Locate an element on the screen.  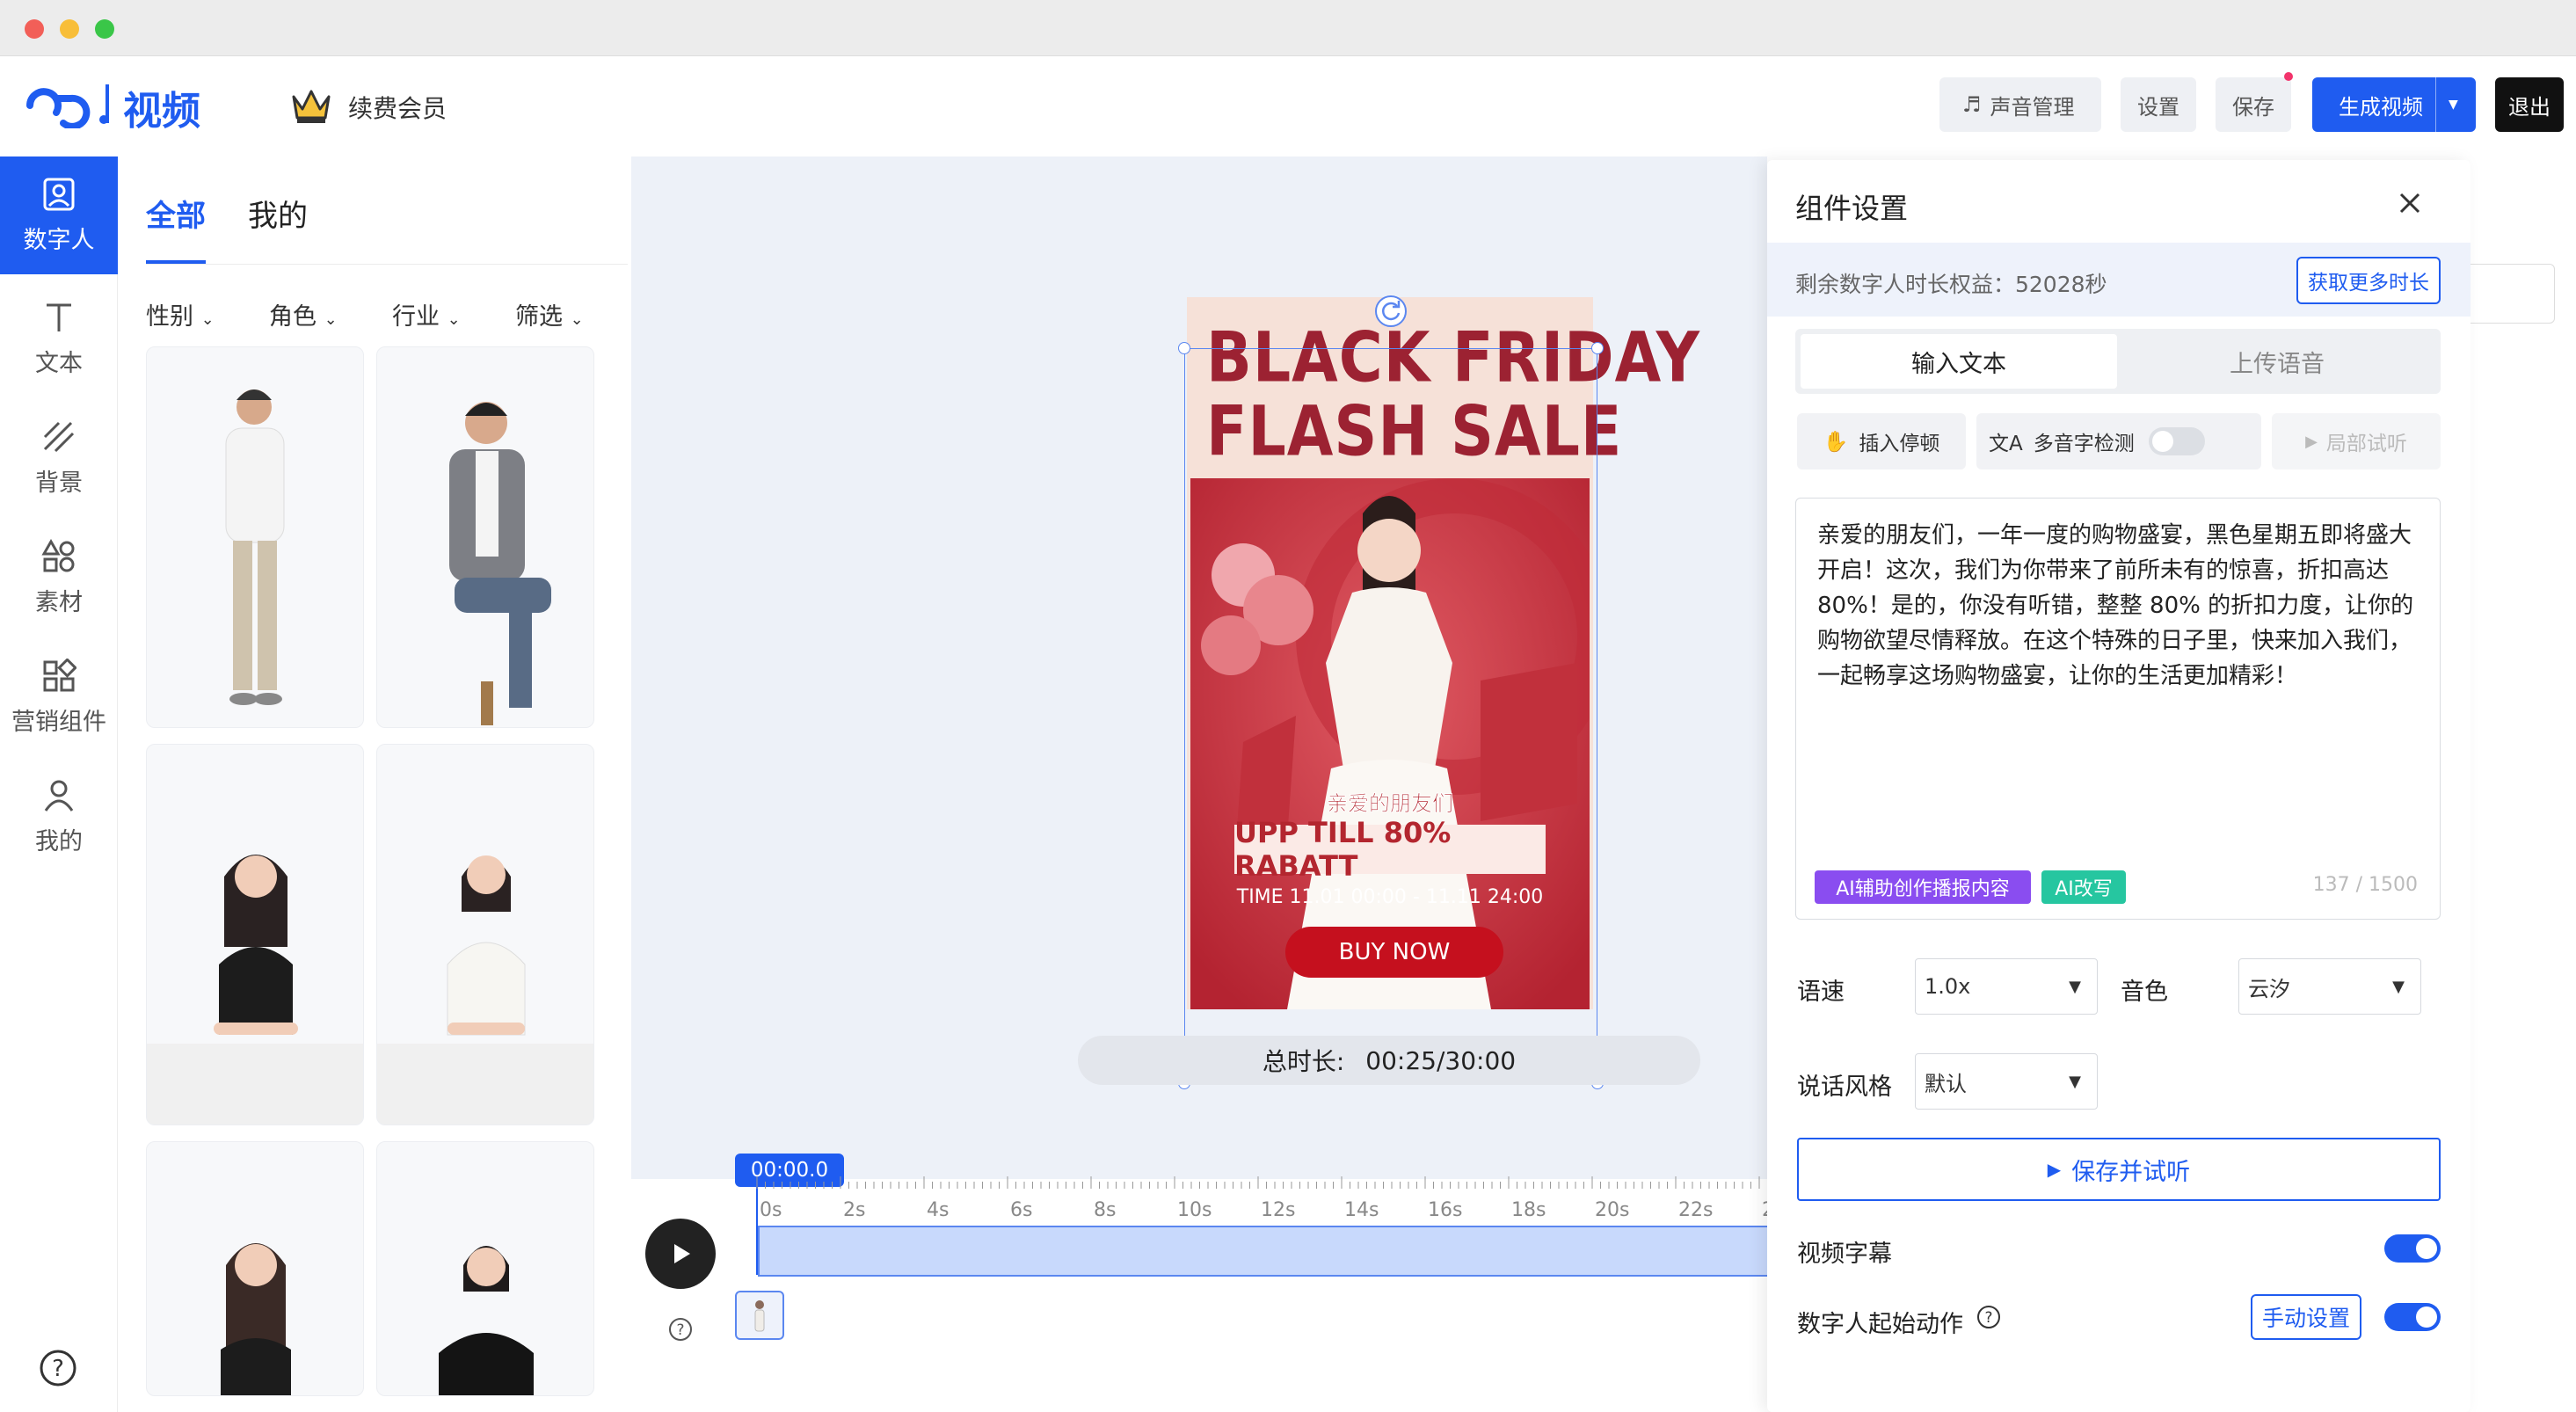
quota-text: 剩余数字人时长权益：52028秒 is located at coordinates (1951, 284).